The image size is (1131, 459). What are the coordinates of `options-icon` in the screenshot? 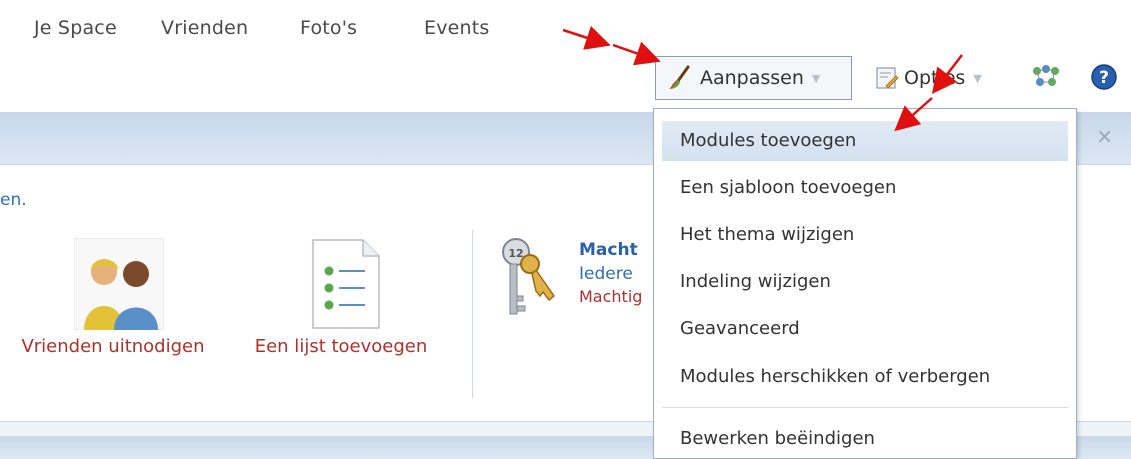 It's located at (887, 78).